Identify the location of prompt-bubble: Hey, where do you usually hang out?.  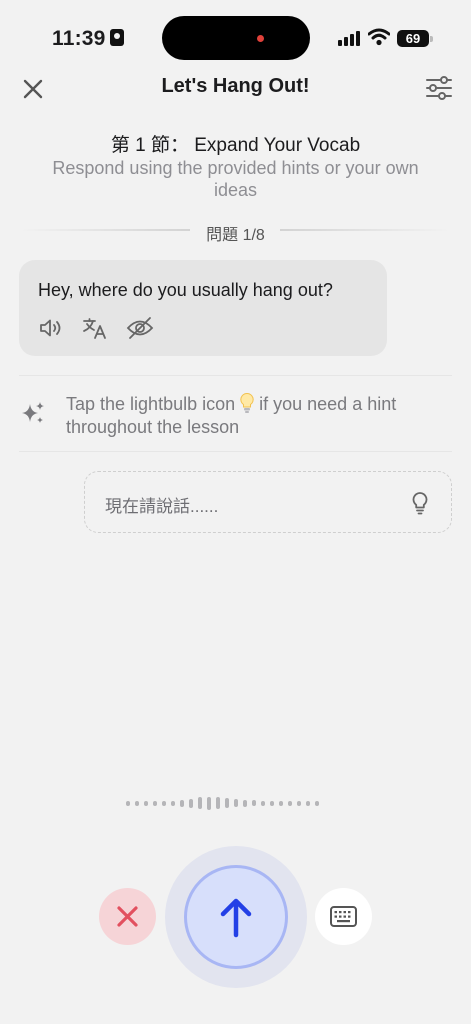
(203, 308).